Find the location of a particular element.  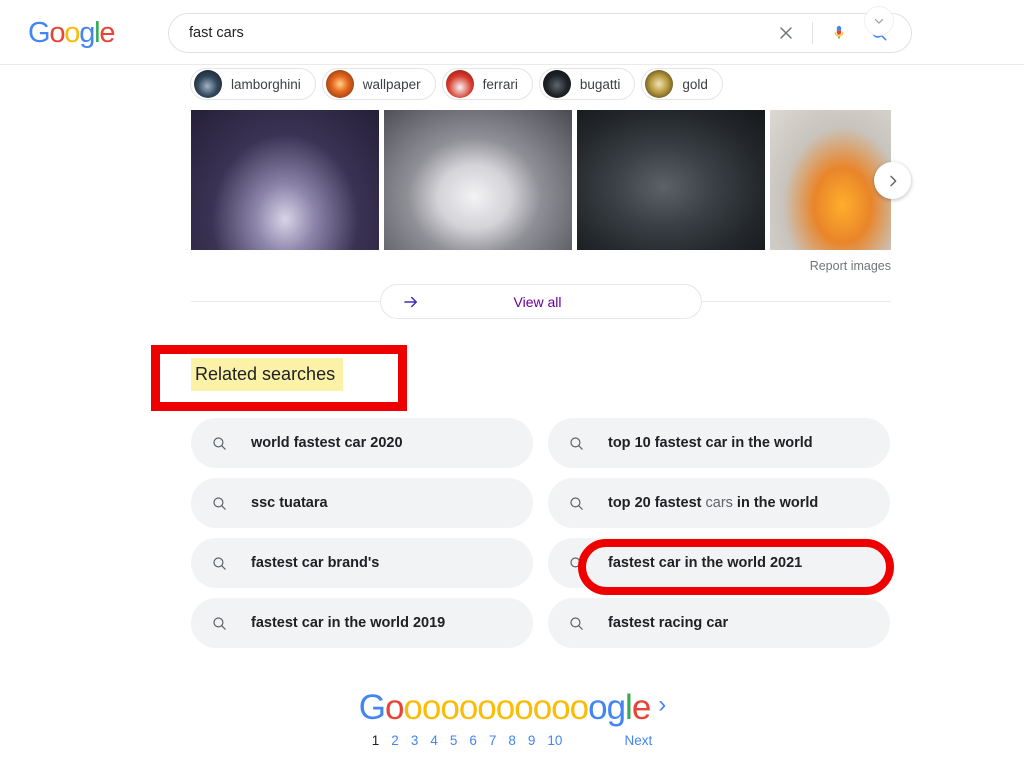

related-search-item: world fastest car 2020 is located at coordinates (362, 443).